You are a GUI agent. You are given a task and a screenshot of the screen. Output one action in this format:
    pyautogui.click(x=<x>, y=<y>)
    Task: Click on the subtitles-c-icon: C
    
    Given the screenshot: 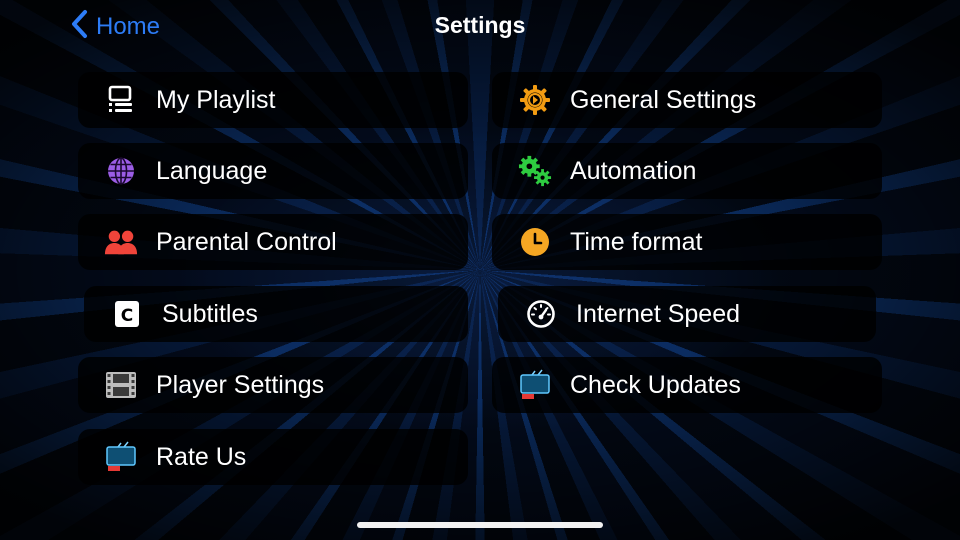 What is the action you would take?
    pyautogui.click(x=127, y=314)
    